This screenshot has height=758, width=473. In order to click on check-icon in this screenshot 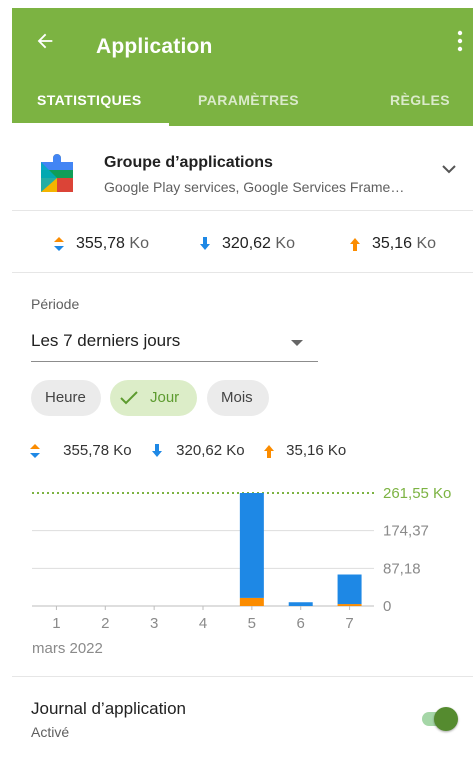, I will do `click(129, 398)`.